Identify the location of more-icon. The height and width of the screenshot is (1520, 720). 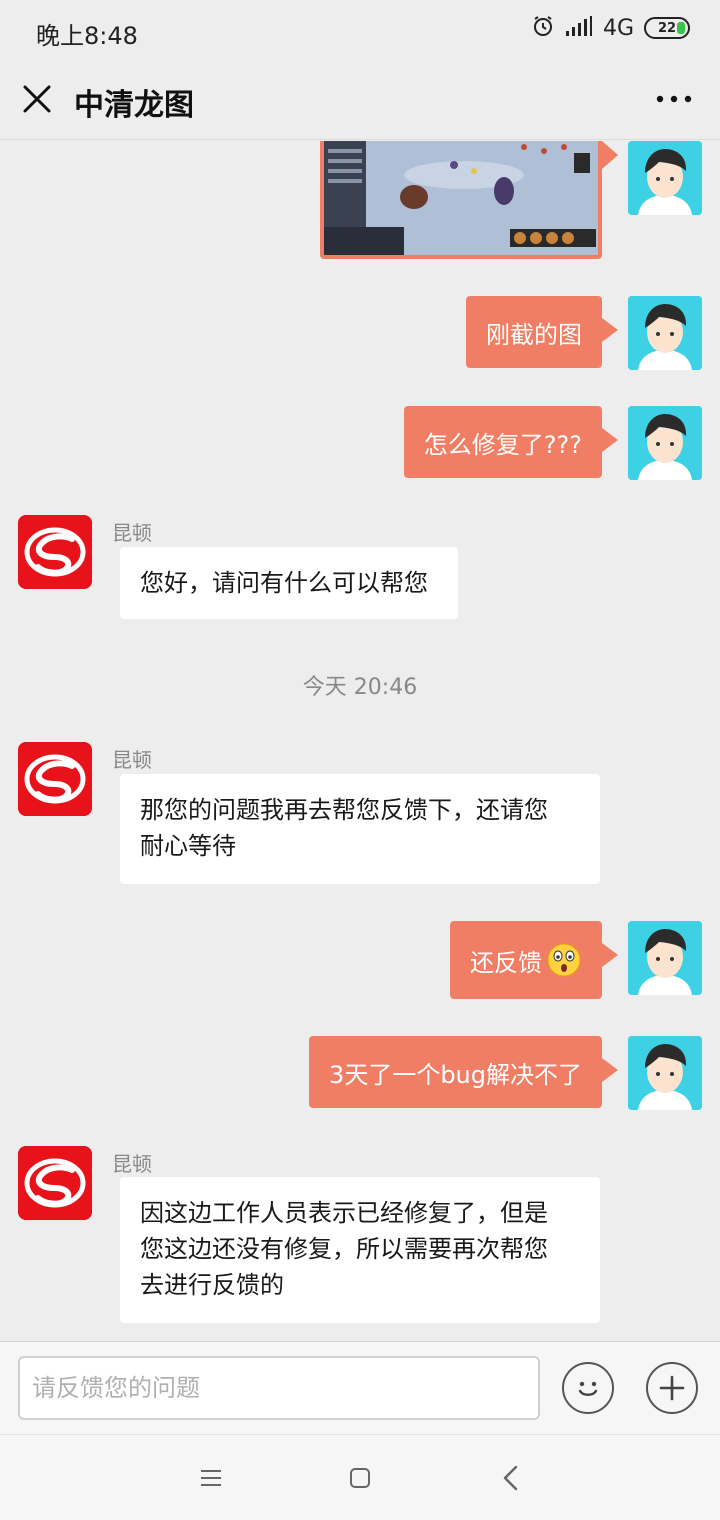
(674, 99).